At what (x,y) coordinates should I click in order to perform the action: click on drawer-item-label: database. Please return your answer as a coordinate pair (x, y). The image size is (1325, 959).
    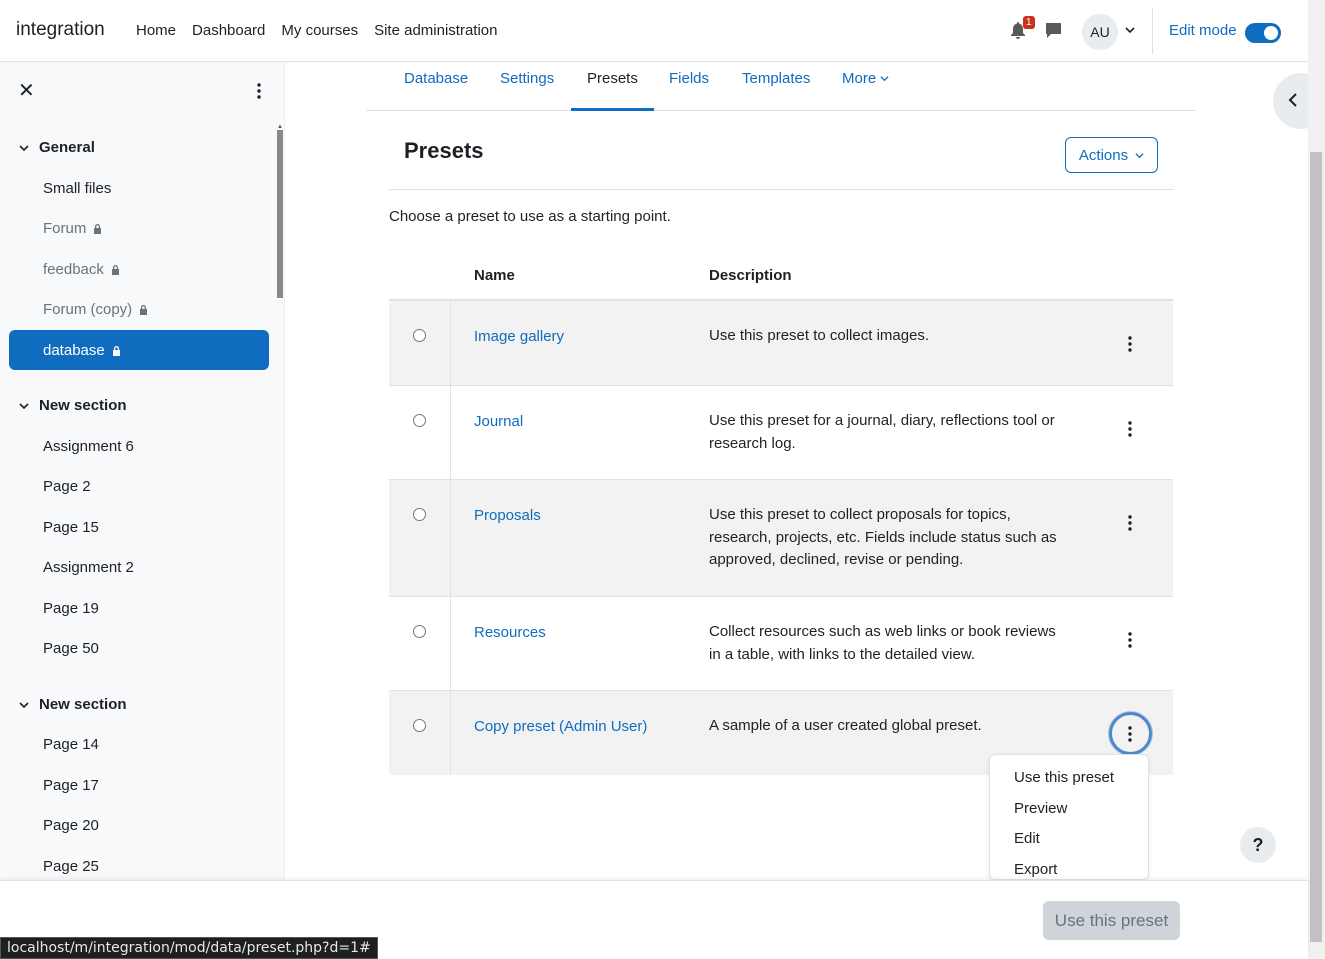
    Looking at the image, I should click on (74, 350).